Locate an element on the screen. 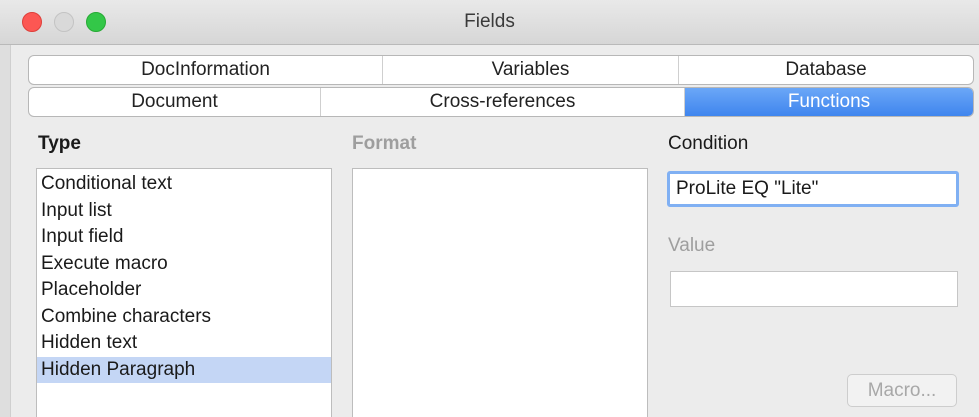 The width and height of the screenshot is (979, 417). type-label: Type is located at coordinates (59, 143).